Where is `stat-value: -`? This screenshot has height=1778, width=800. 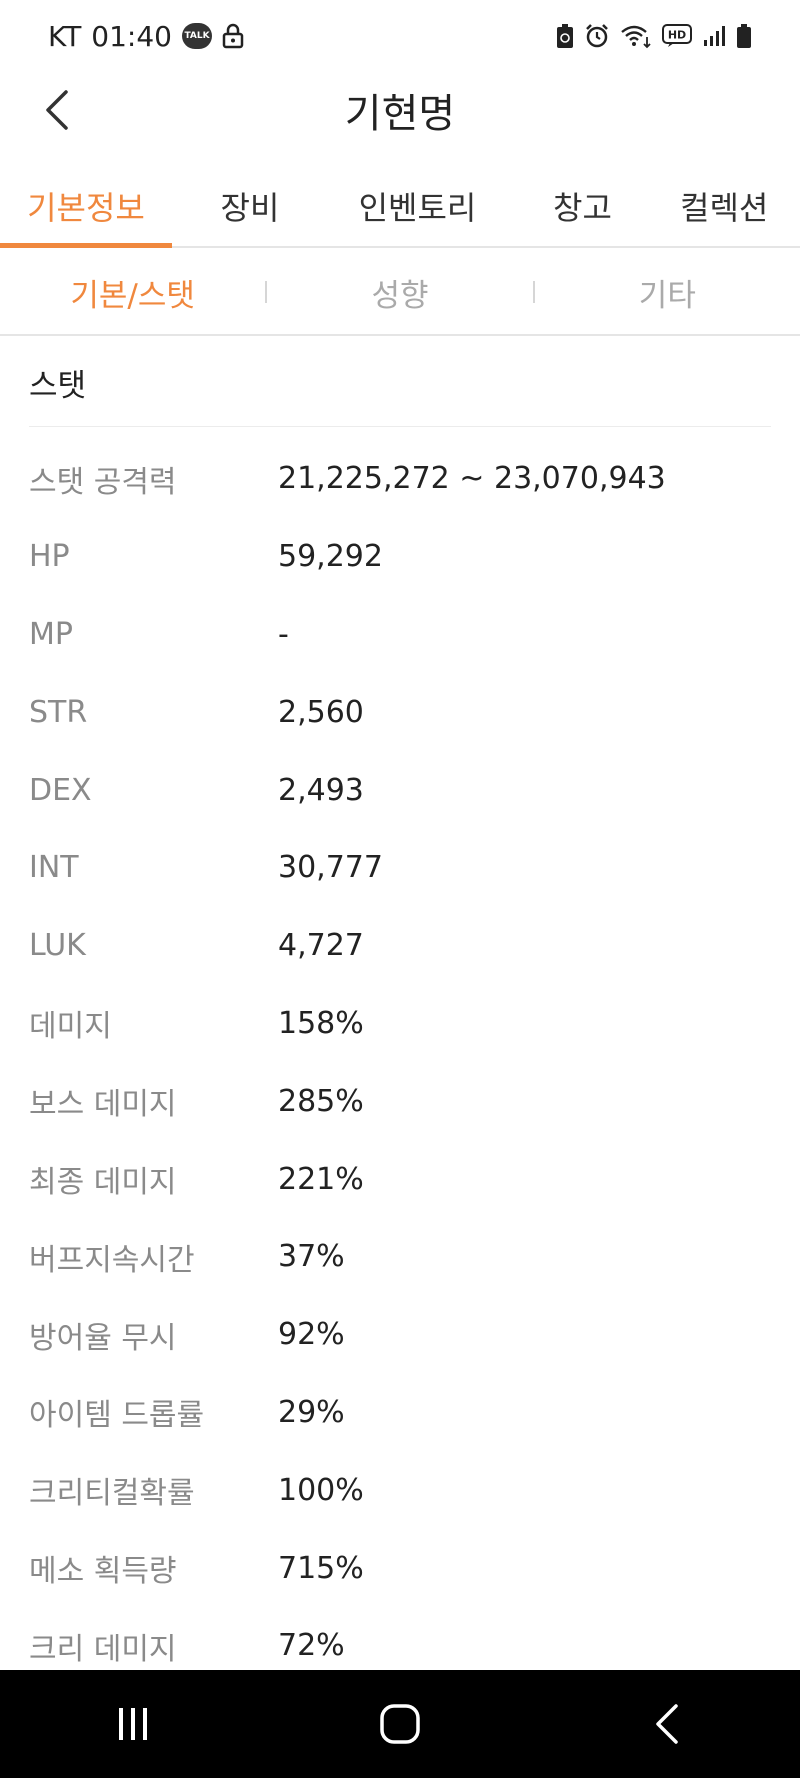 stat-value: - is located at coordinates (283, 634).